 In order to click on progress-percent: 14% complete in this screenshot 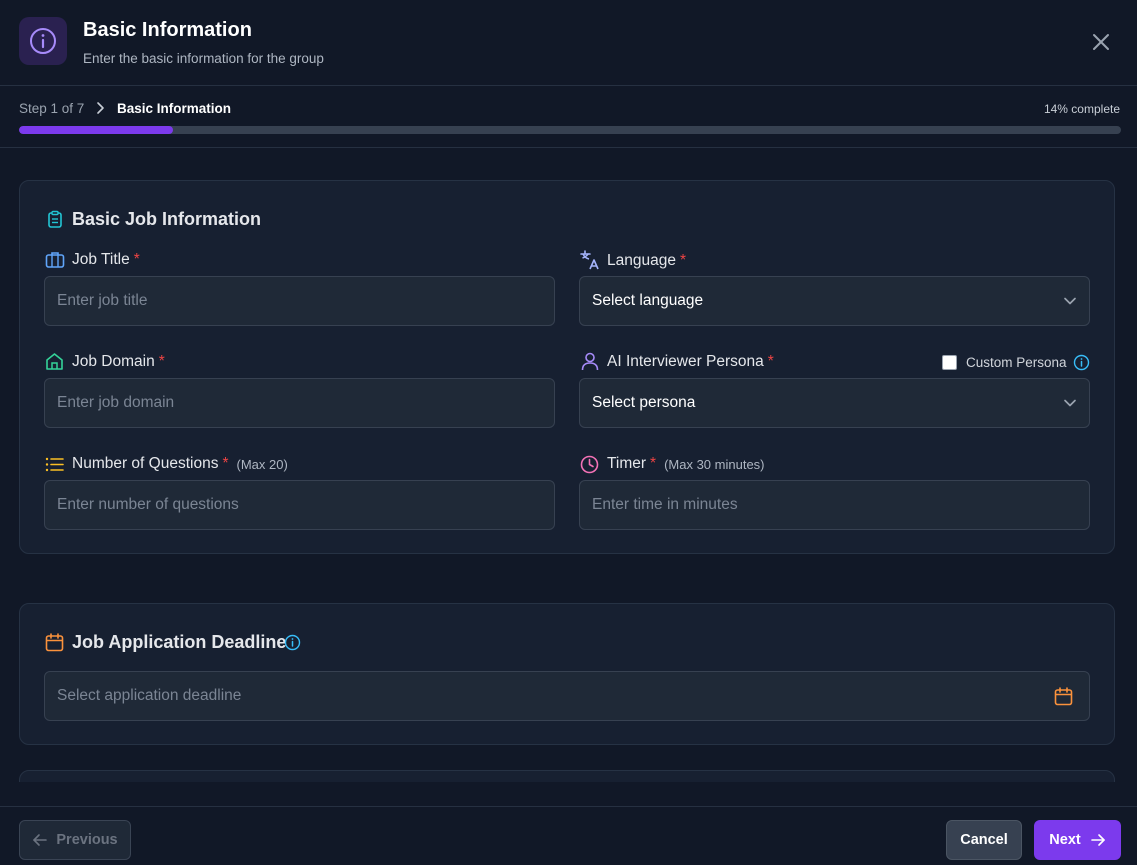, I will do `click(1081, 109)`.